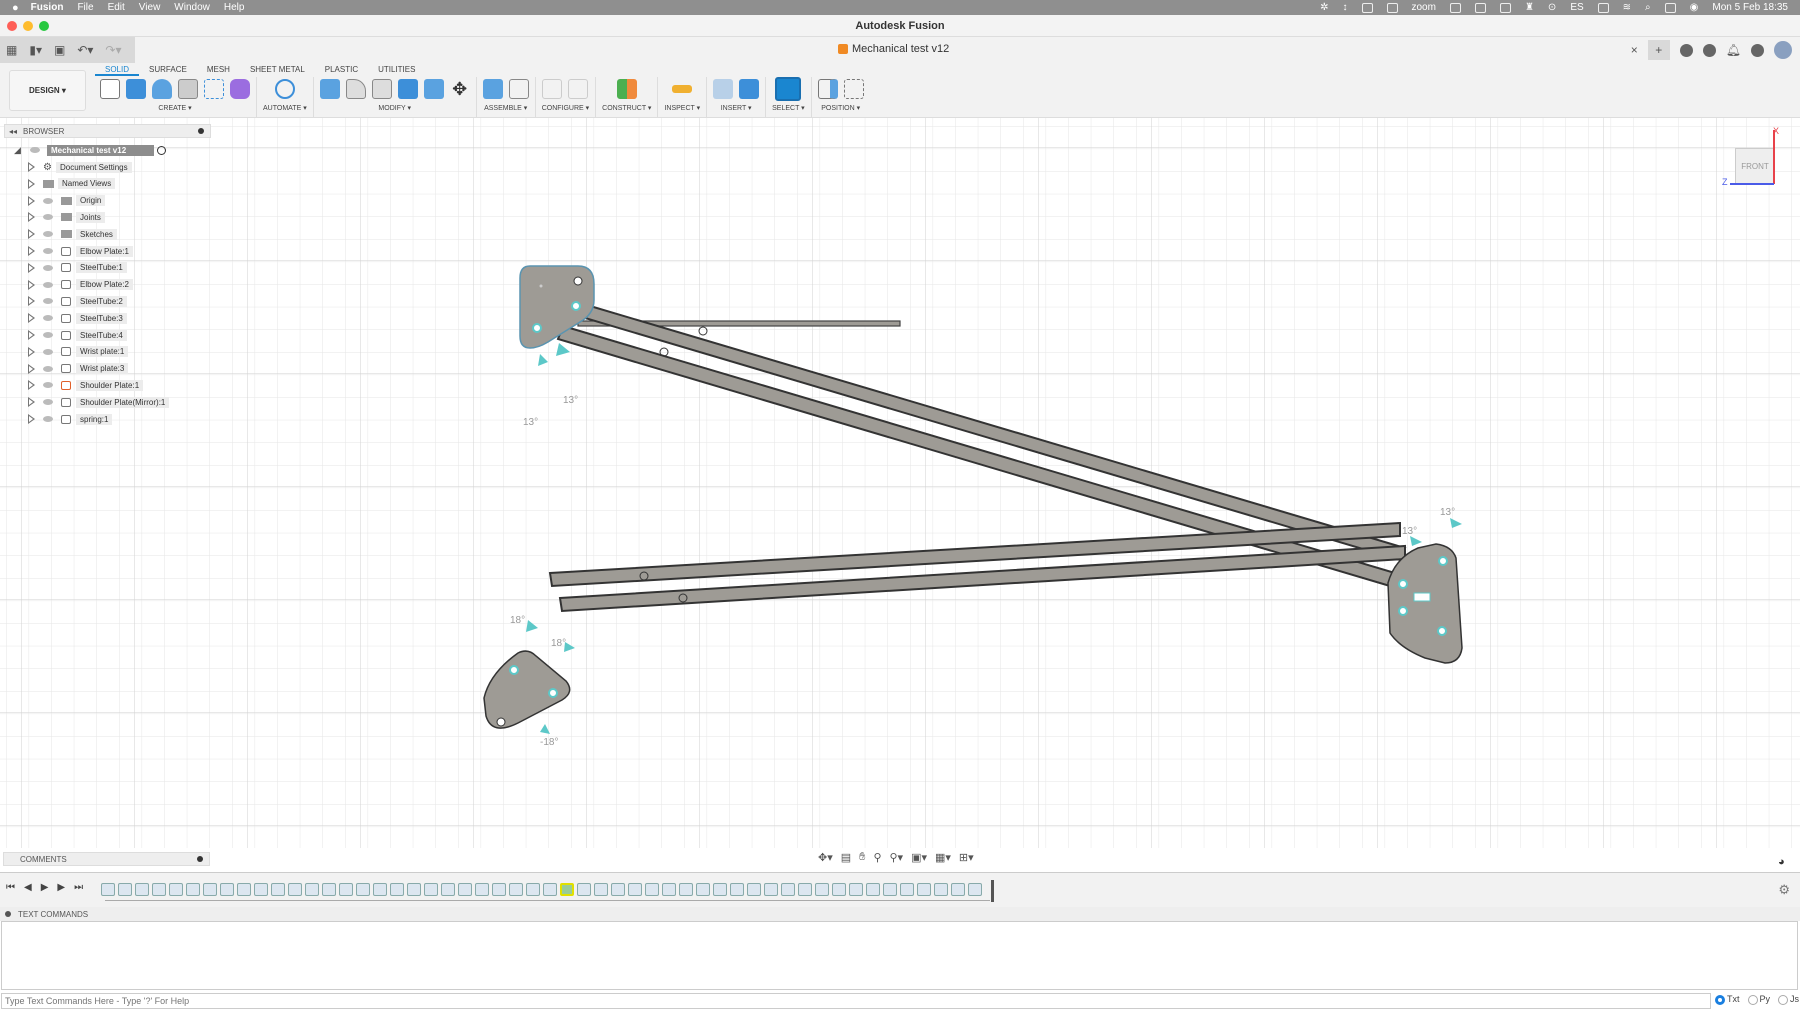  Describe the element at coordinates (28, 26) in the screenshot. I see `minimize-window-button` at that location.